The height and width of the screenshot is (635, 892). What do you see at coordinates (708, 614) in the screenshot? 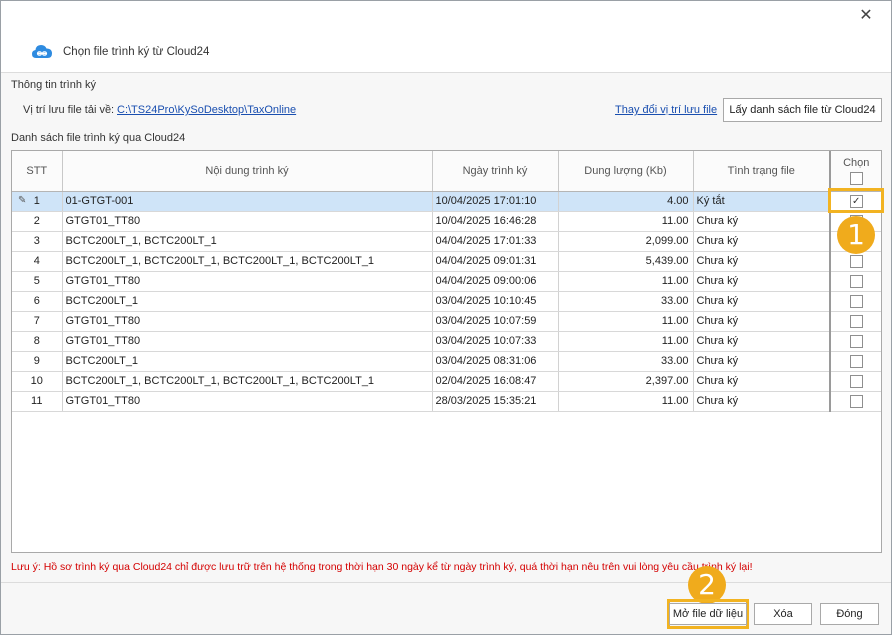
I see `open-file-button: Mở file dữ liệu` at bounding box center [708, 614].